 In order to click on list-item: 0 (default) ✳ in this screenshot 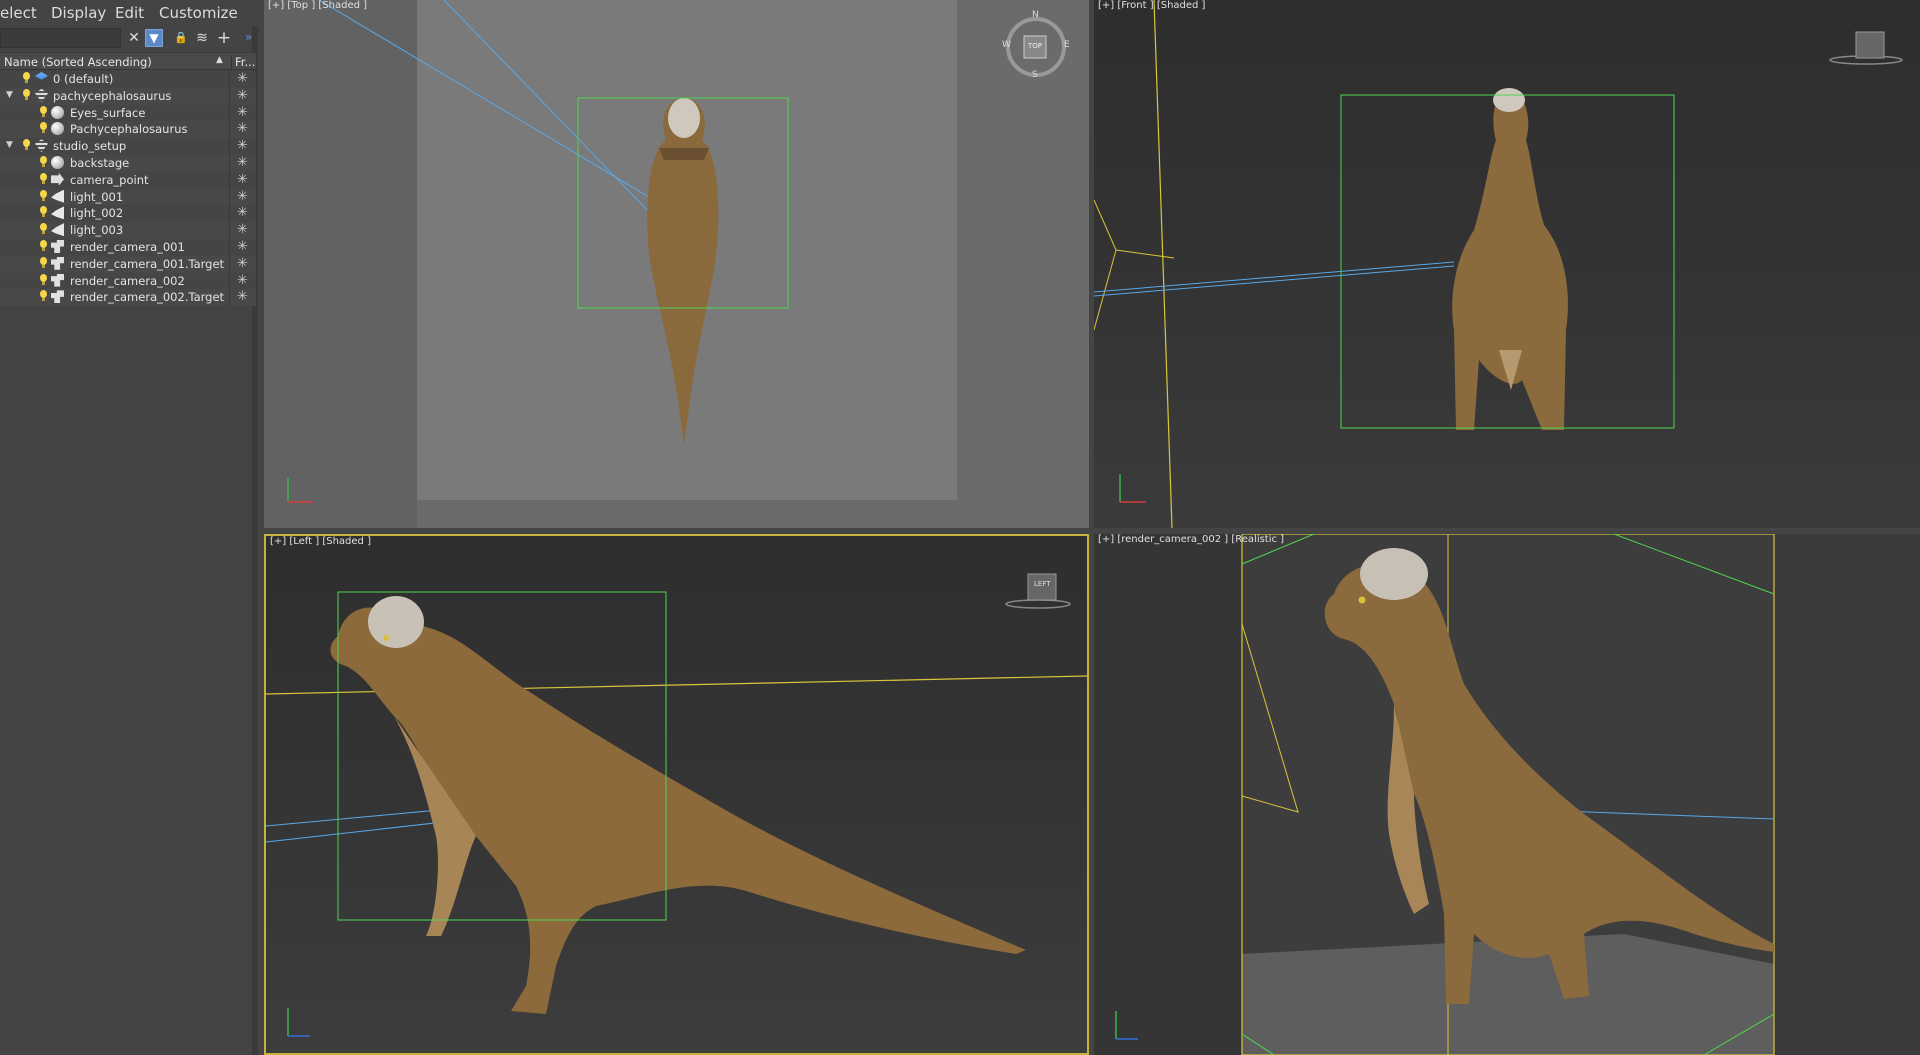, I will do `click(128, 79)`.